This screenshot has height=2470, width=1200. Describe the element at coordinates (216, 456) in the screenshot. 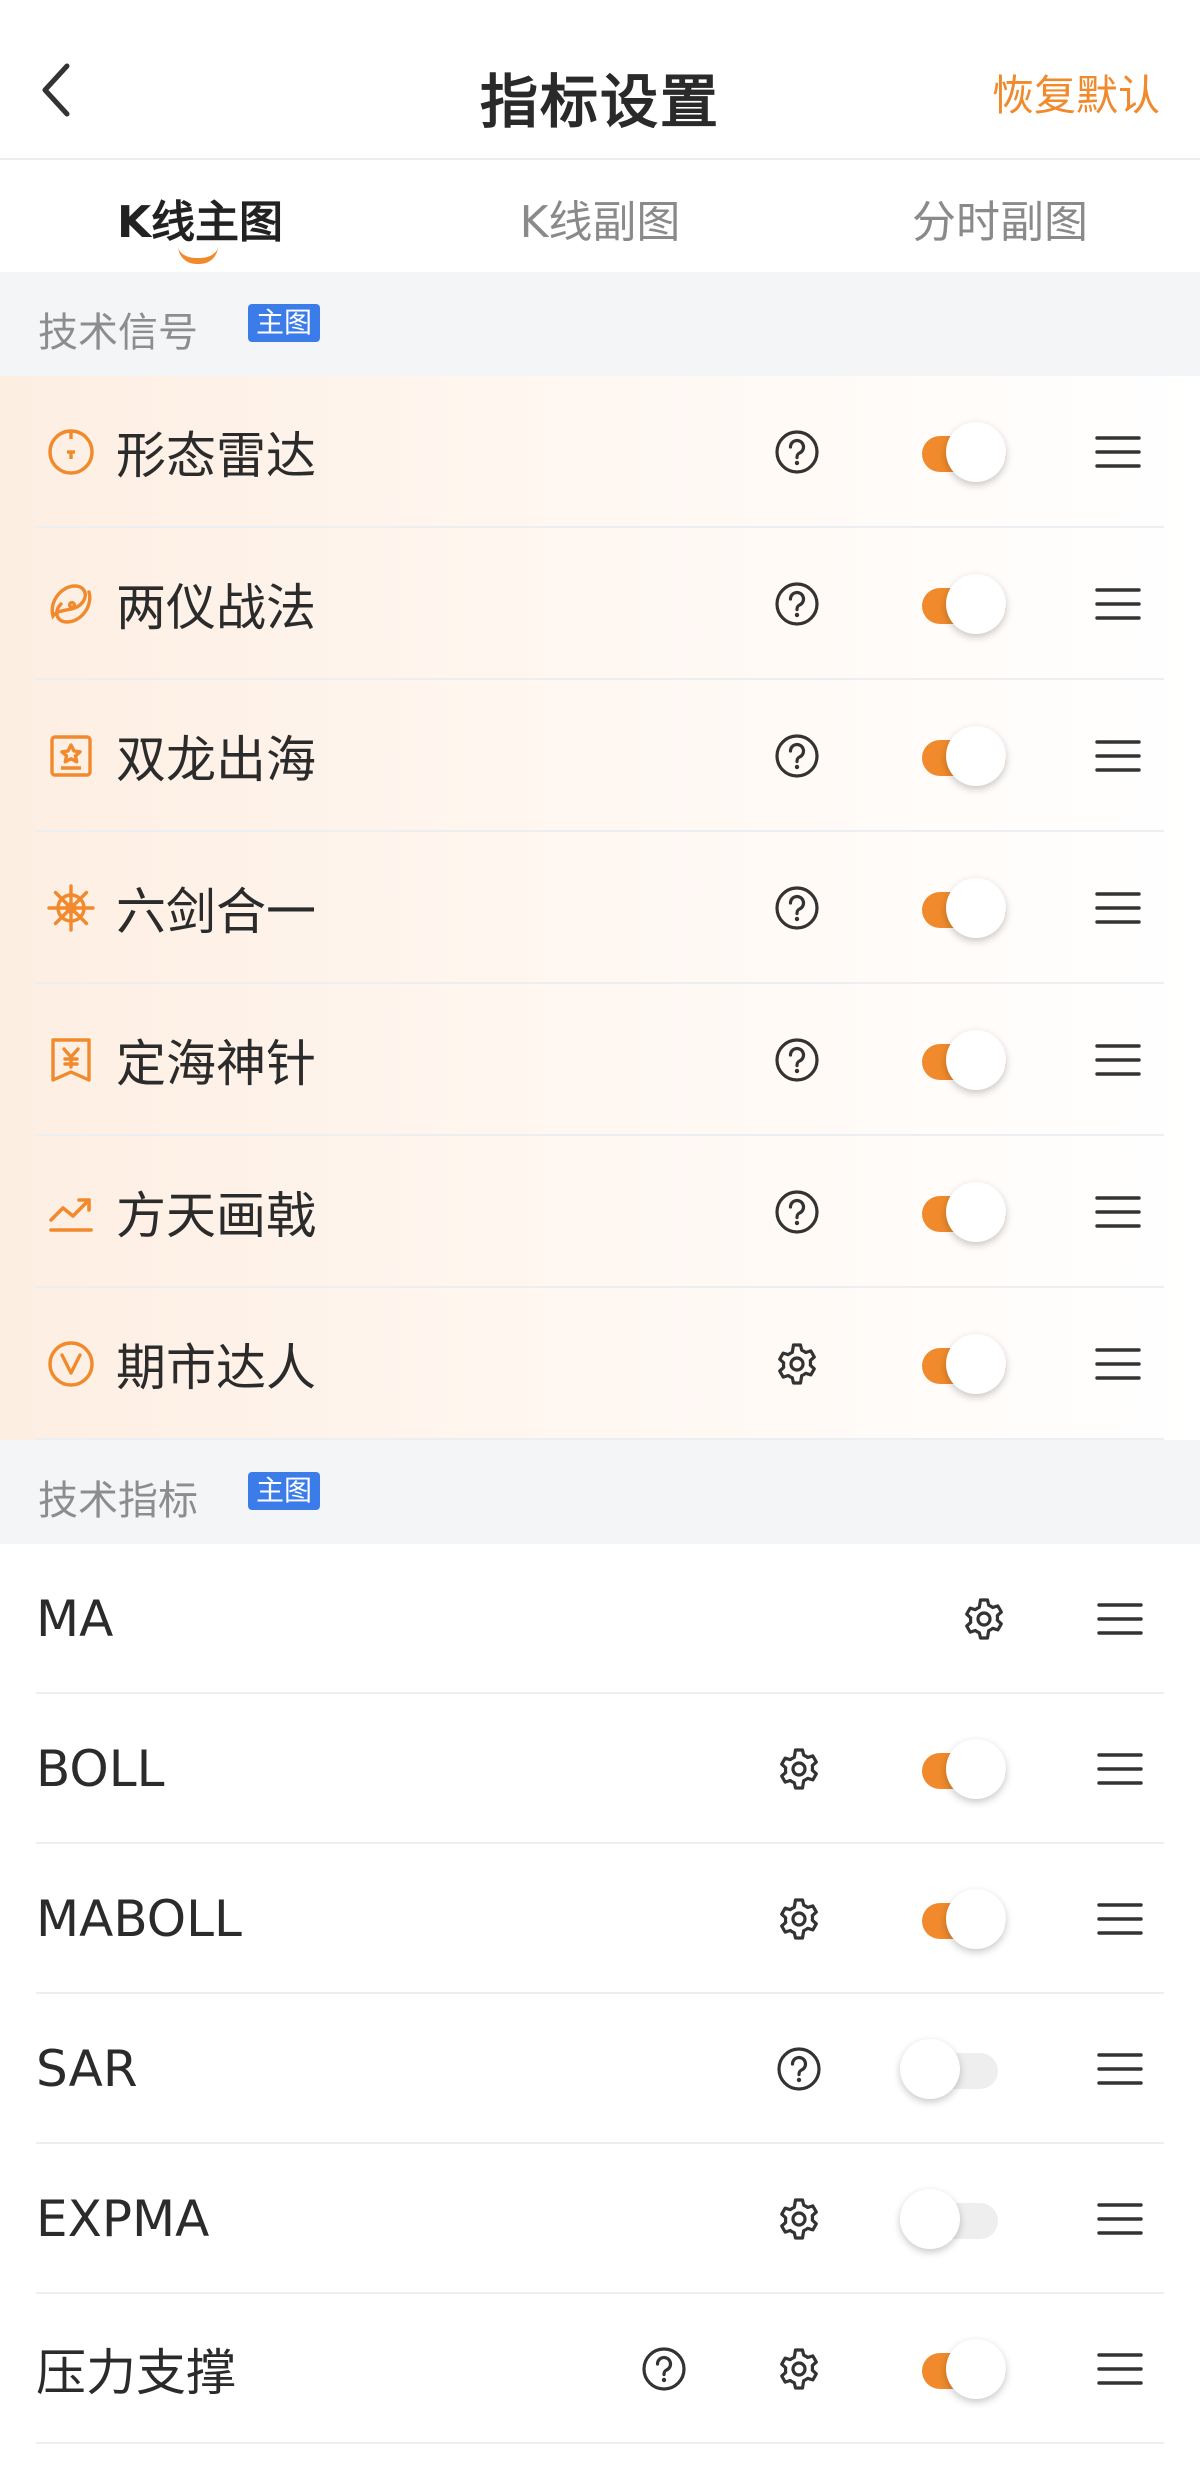

I see `signal-label: 形态雷达` at that location.